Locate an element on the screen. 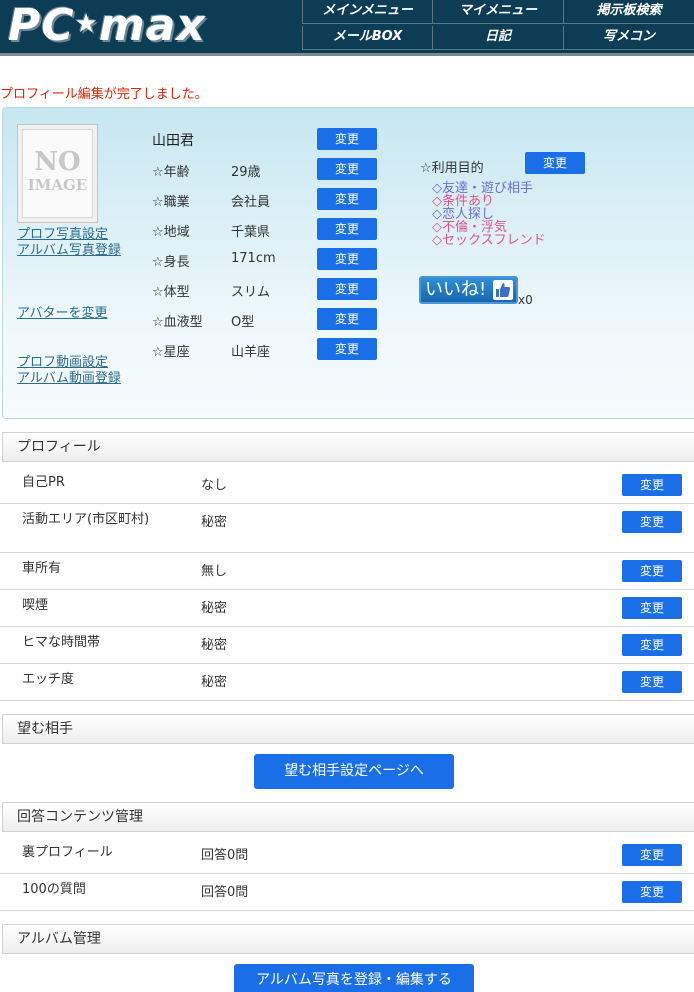 Image resolution: width=694 pixels, height=992 pixels. job-value: 会社員 is located at coordinates (251, 202).